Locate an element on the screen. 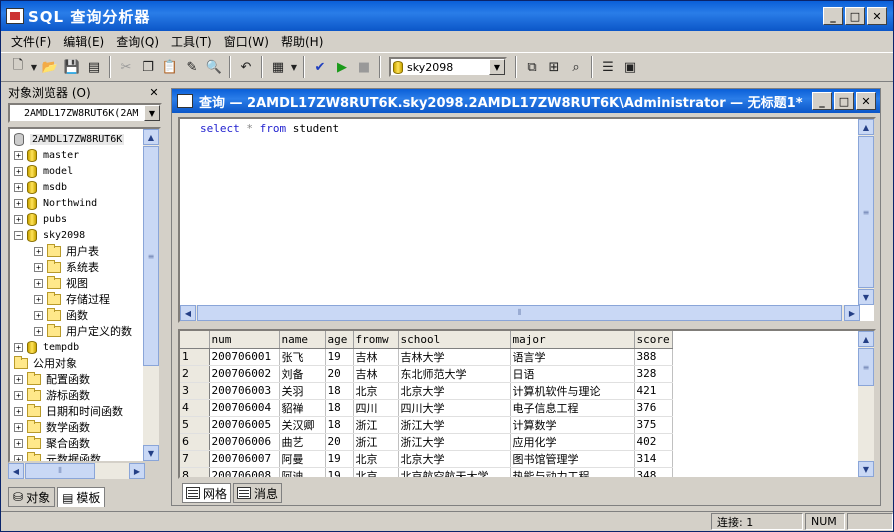 The height and width of the screenshot is (532, 894). row-number-cell: 3 is located at coordinates (195, 391).